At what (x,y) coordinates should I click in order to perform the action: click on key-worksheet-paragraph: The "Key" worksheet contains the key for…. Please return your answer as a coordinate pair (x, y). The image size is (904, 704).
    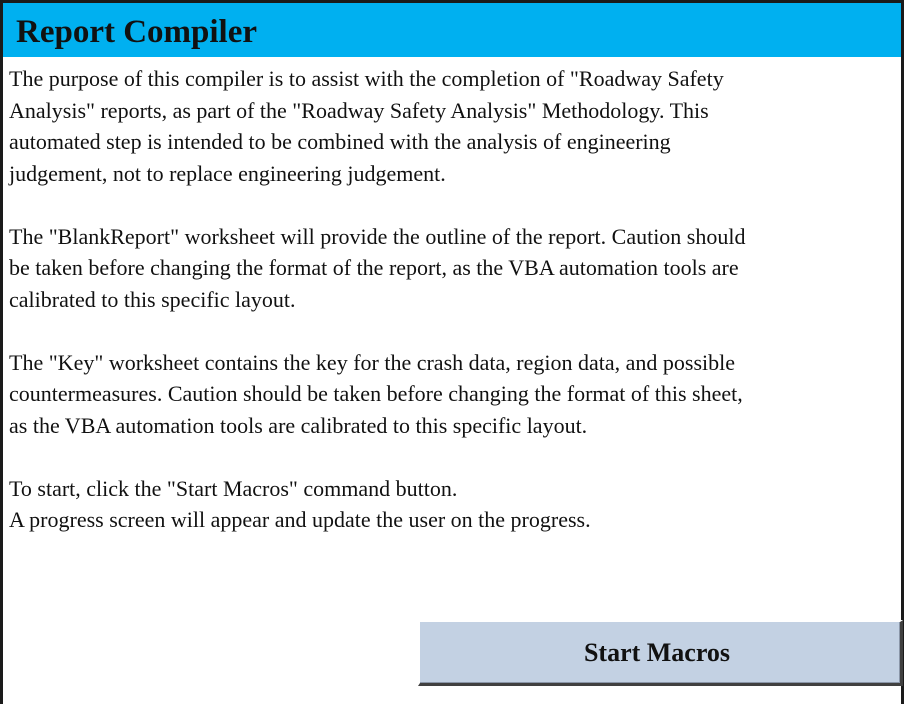
    Looking at the image, I should click on (451, 394).